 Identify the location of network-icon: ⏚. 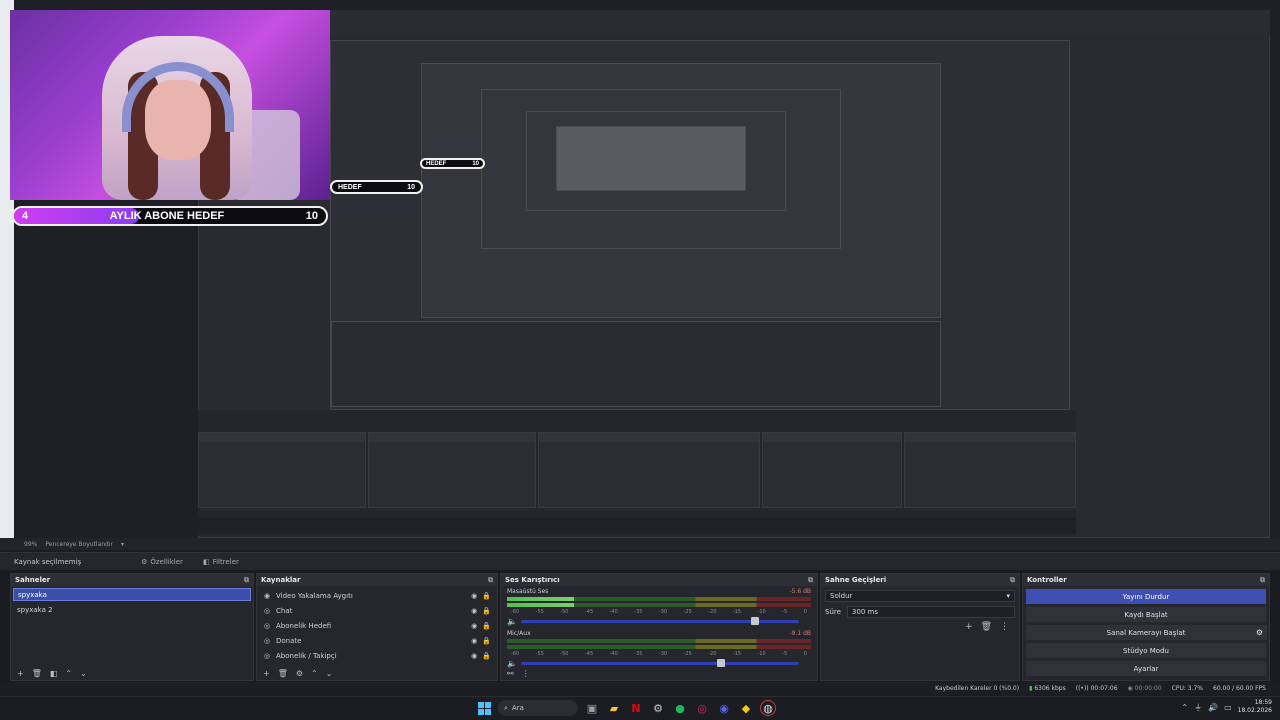
(1198, 707).